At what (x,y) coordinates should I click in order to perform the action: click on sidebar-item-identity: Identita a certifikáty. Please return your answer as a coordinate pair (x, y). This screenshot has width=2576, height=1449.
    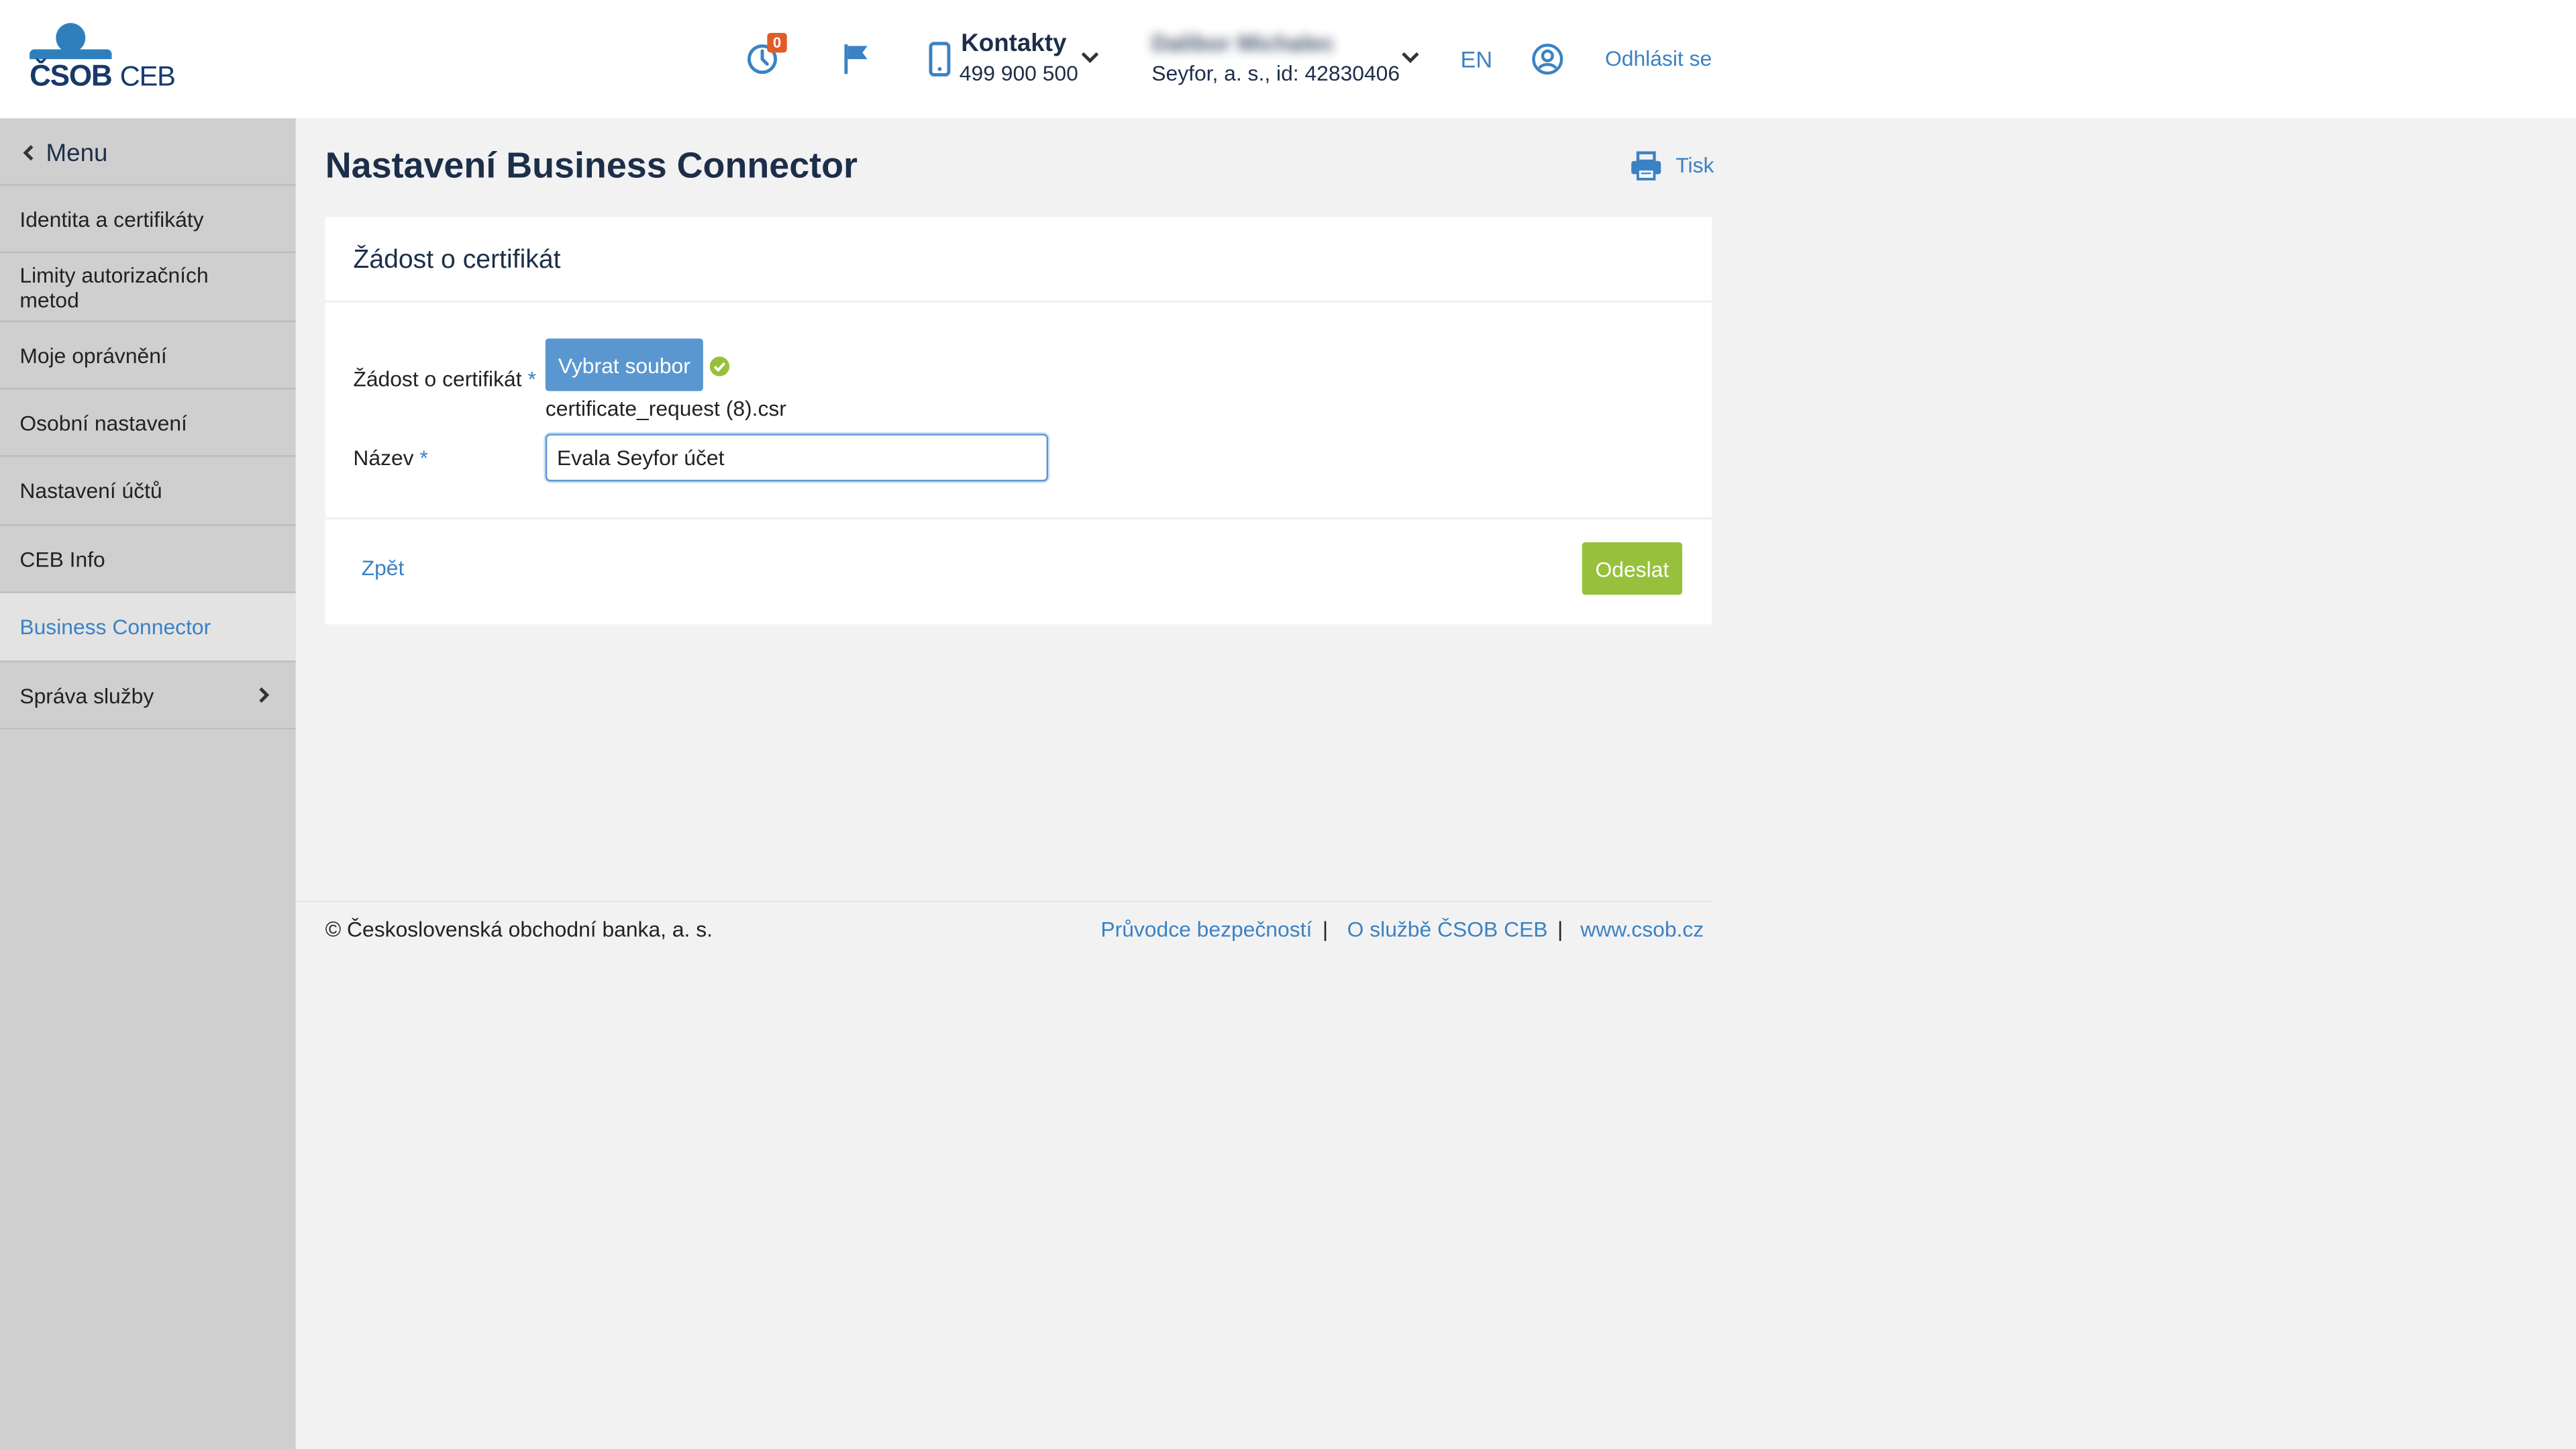
    Looking at the image, I should click on (148, 220).